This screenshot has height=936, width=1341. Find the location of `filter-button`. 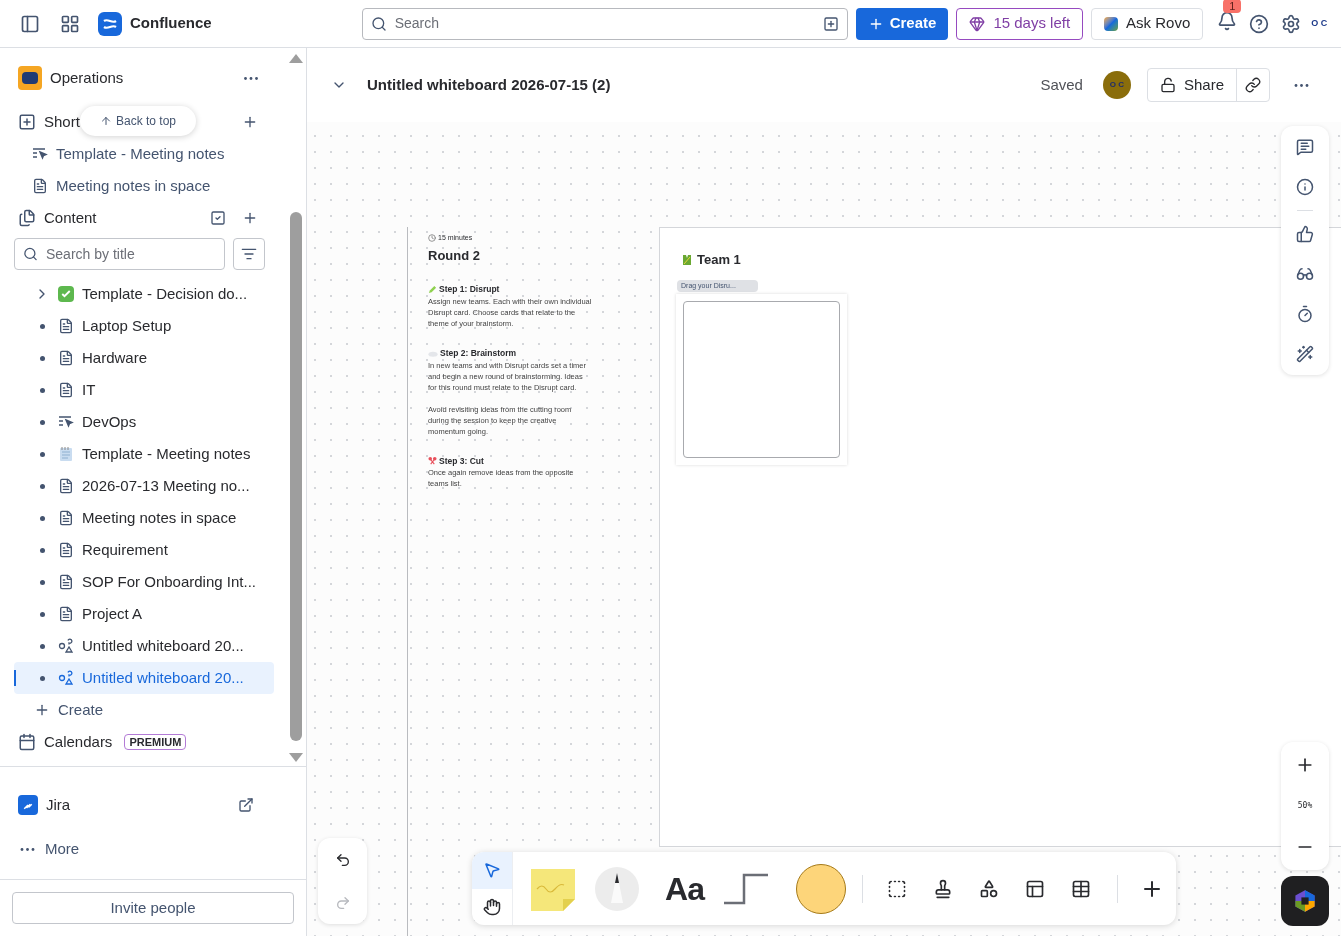

filter-button is located at coordinates (249, 254).